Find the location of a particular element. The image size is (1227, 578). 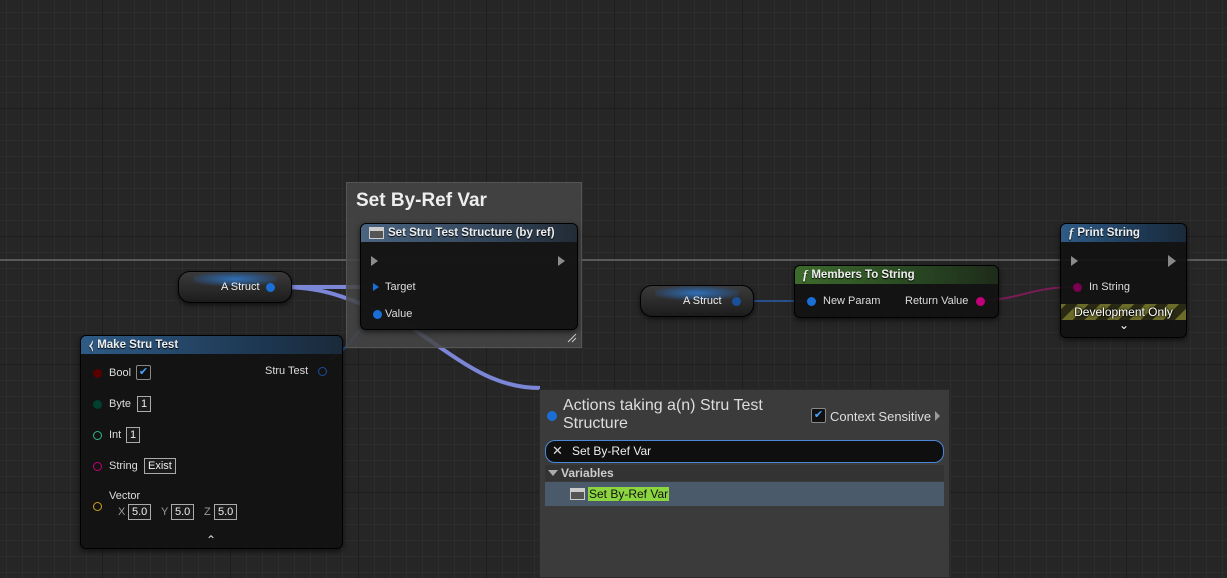

variables-category-label: Variables is located at coordinates (587, 473).